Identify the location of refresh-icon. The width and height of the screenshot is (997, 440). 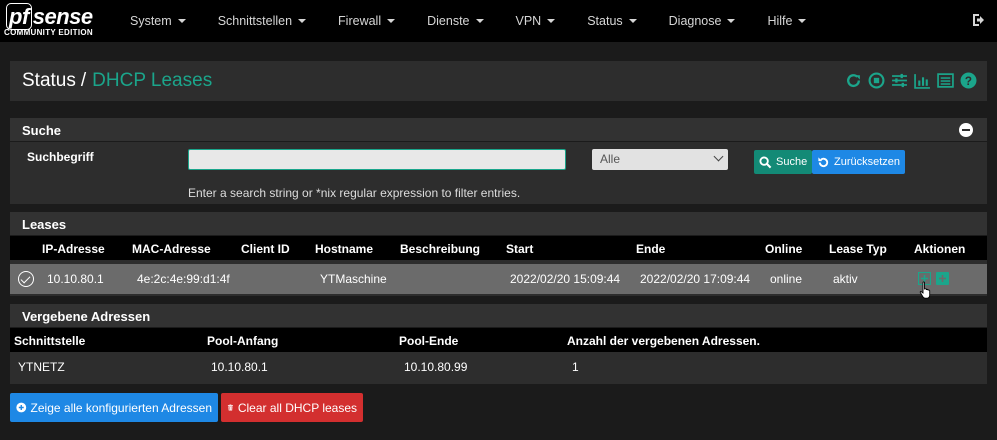
(853, 80).